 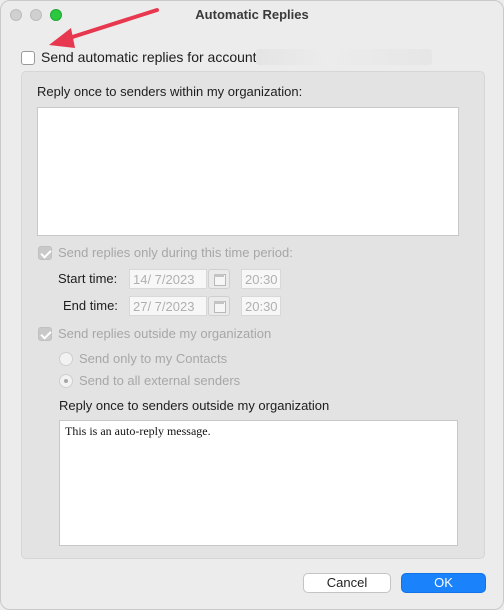 What do you see at coordinates (168, 306) in the screenshot?
I see `end-date-field: 27/ 7/2023` at bounding box center [168, 306].